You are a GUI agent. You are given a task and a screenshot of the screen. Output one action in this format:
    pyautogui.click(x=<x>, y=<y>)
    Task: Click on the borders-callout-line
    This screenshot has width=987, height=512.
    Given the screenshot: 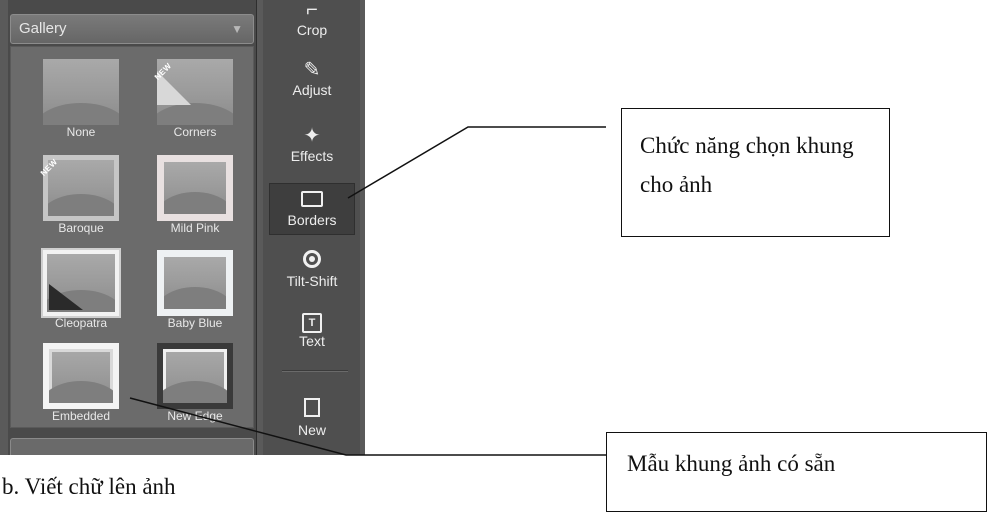 What is the action you would take?
    pyautogui.click(x=476, y=162)
    